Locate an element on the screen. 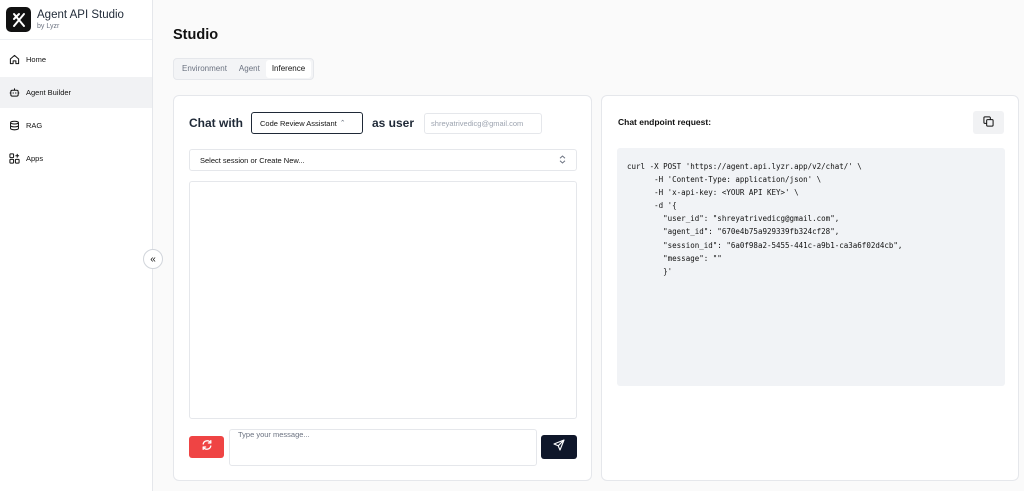  collapse-sidebar-button: « is located at coordinates (153, 259).